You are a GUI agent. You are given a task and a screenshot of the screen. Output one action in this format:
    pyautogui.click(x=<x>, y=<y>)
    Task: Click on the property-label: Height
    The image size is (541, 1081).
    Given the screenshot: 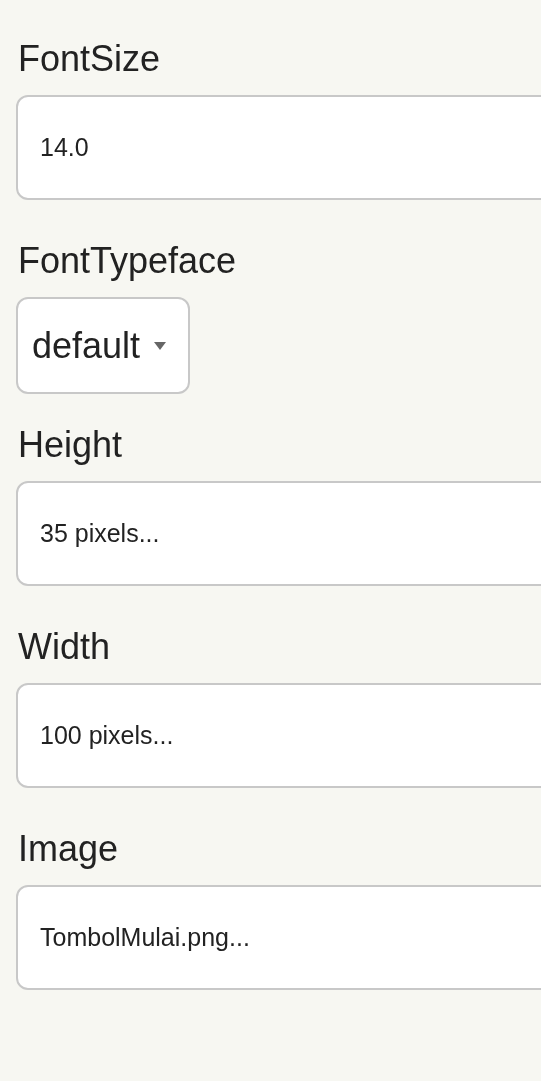 What is the action you would take?
    pyautogui.click(x=71, y=445)
    